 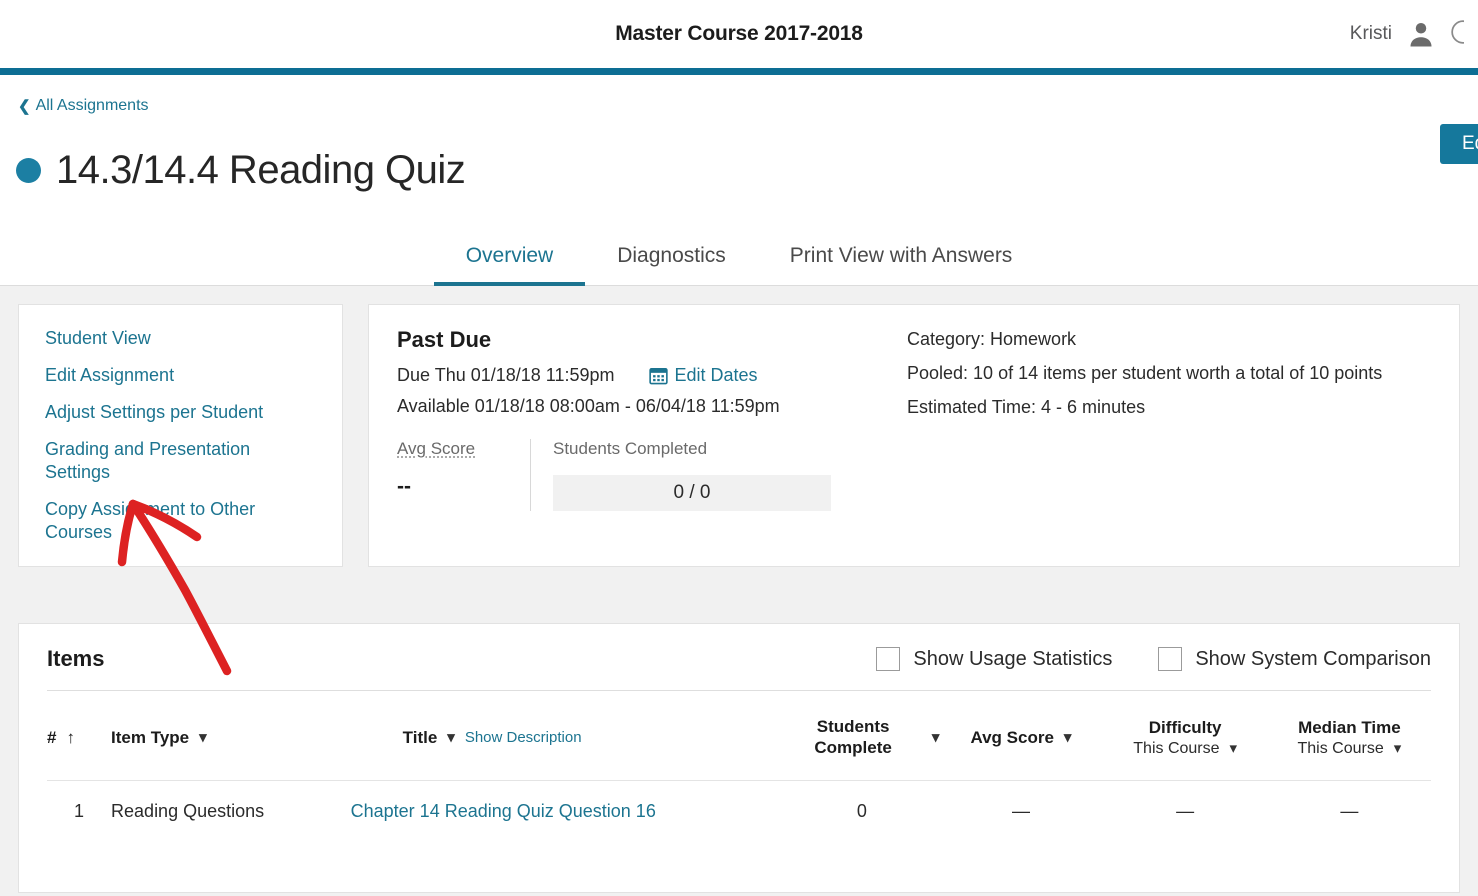 What do you see at coordinates (658, 375) in the screenshot?
I see `calendar-icon` at bounding box center [658, 375].